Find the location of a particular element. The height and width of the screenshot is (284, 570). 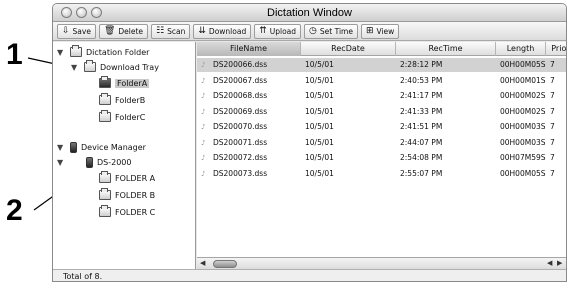

tree-item-label: Dictation Folder is located at coordinates (118, 52).